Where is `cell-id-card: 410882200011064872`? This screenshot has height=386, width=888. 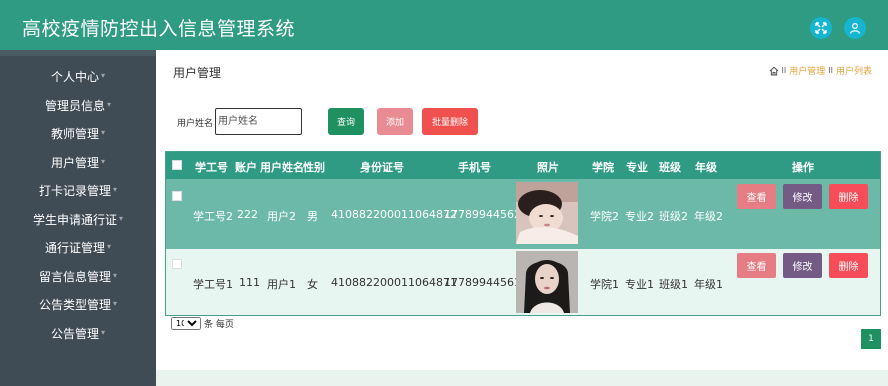
cell-id-card: 410882200011064872 is located at coordinates (394, 214).